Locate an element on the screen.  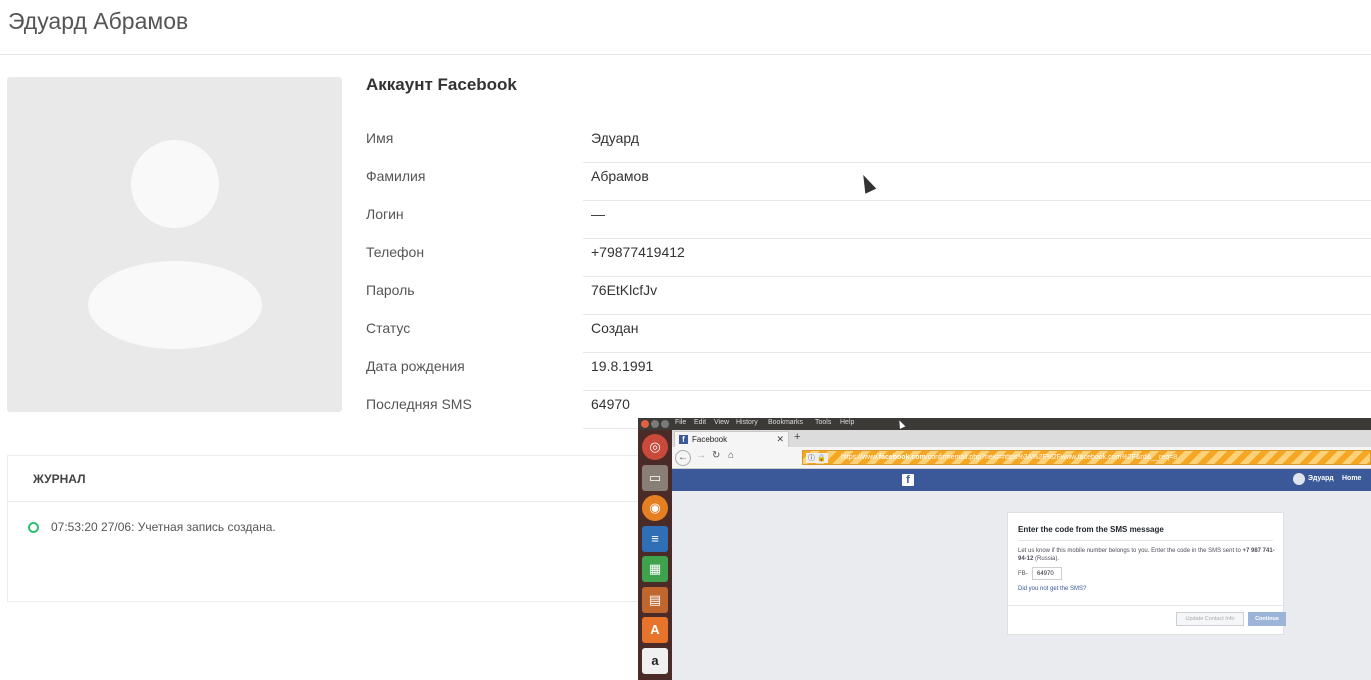
facebook-favicon-icon: f is located at coordinates (683, 439).